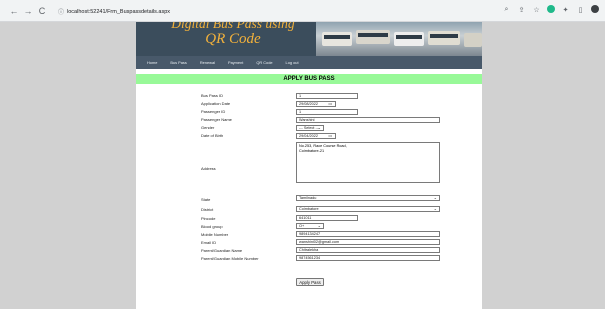  Describe the element at coordinates (207, 62) in the screenshot. I see `menu-item-renewal: Renewal` at that location.